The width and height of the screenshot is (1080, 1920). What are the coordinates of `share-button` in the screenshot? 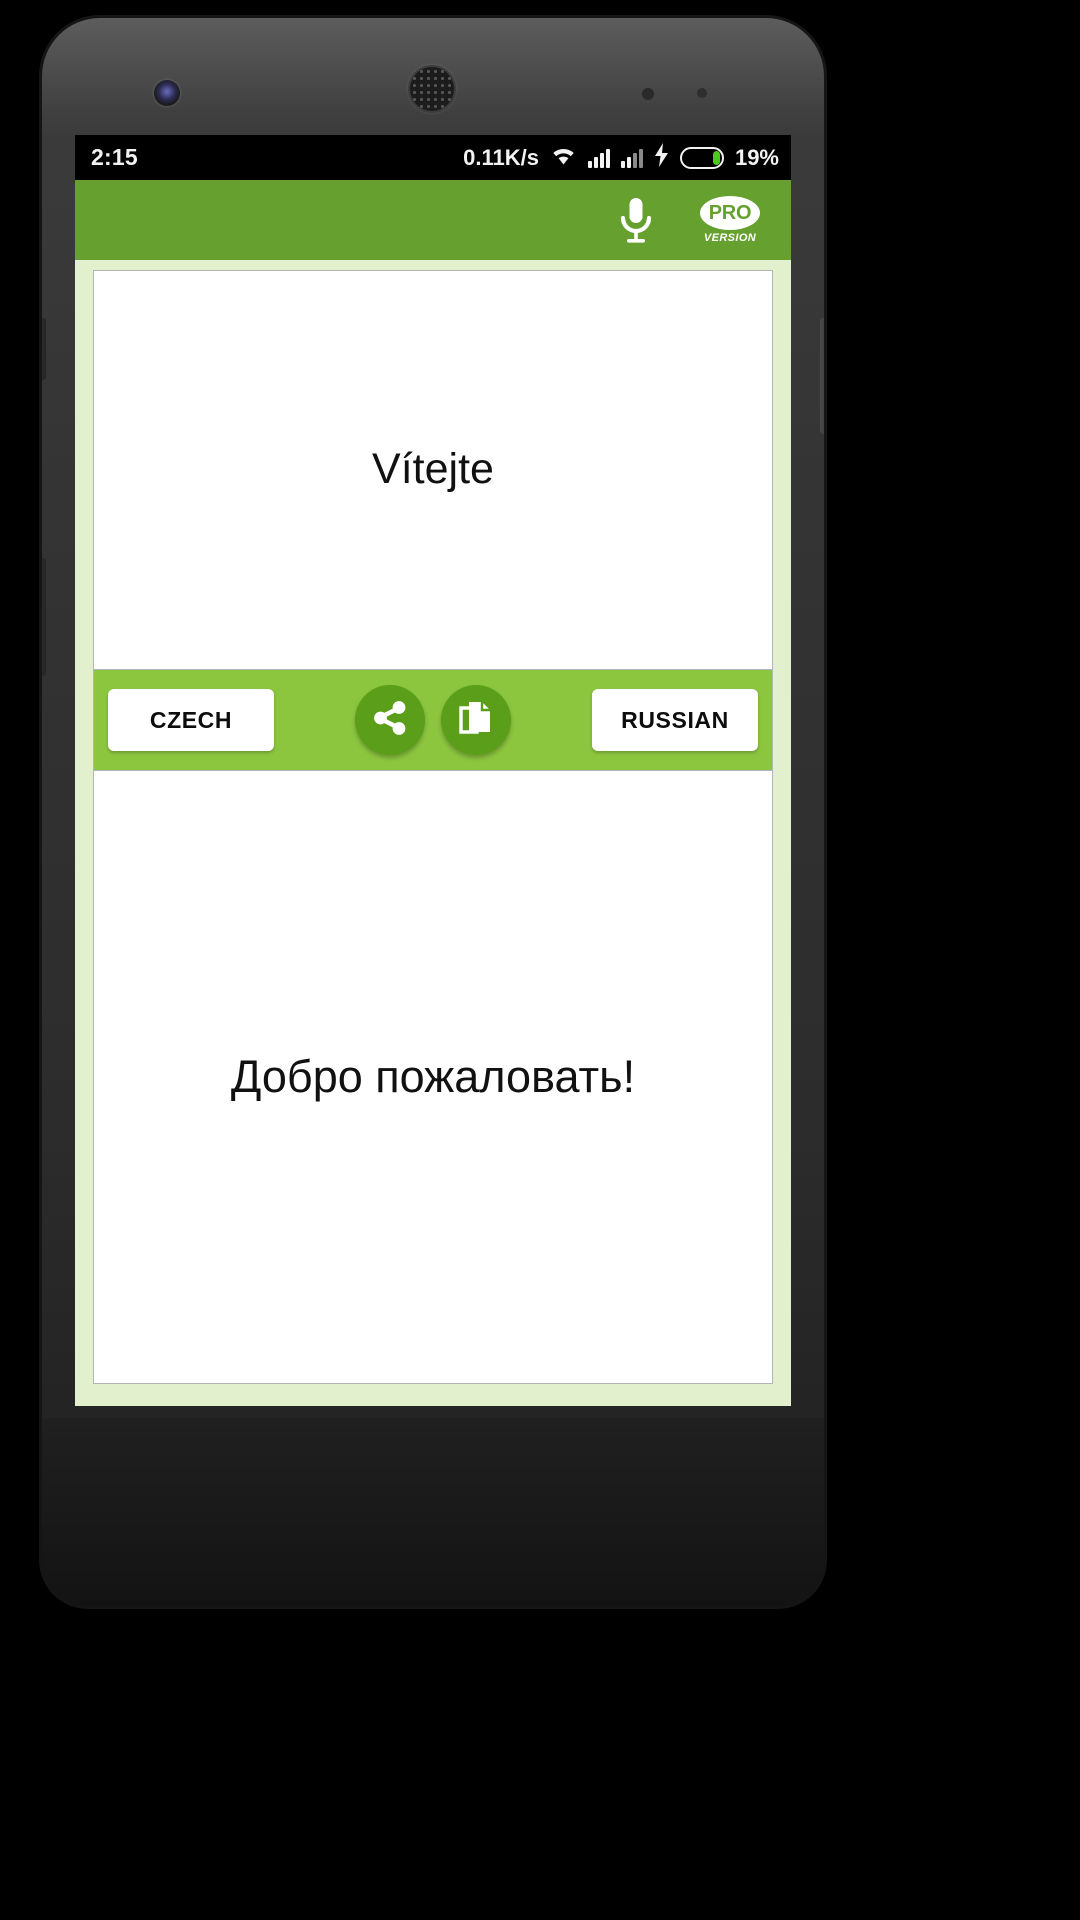 It's located at (390, 720).